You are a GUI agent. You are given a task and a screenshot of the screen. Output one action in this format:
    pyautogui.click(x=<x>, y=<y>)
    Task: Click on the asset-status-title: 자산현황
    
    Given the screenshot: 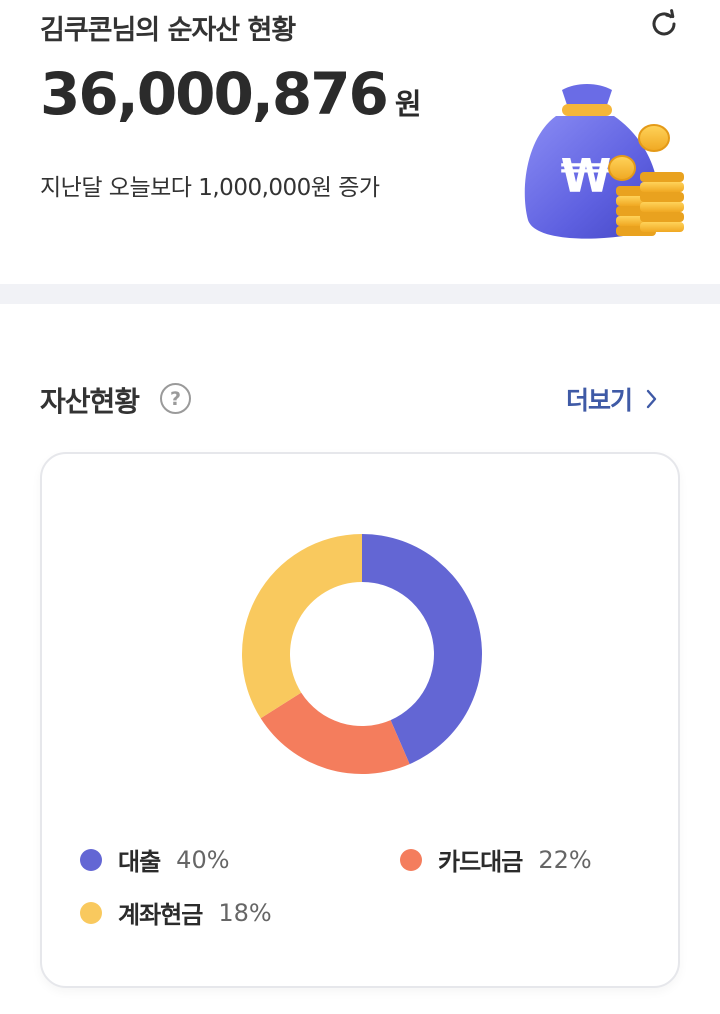 What is the action you would take?
    pyautogui.click(x=90, y=401)
    